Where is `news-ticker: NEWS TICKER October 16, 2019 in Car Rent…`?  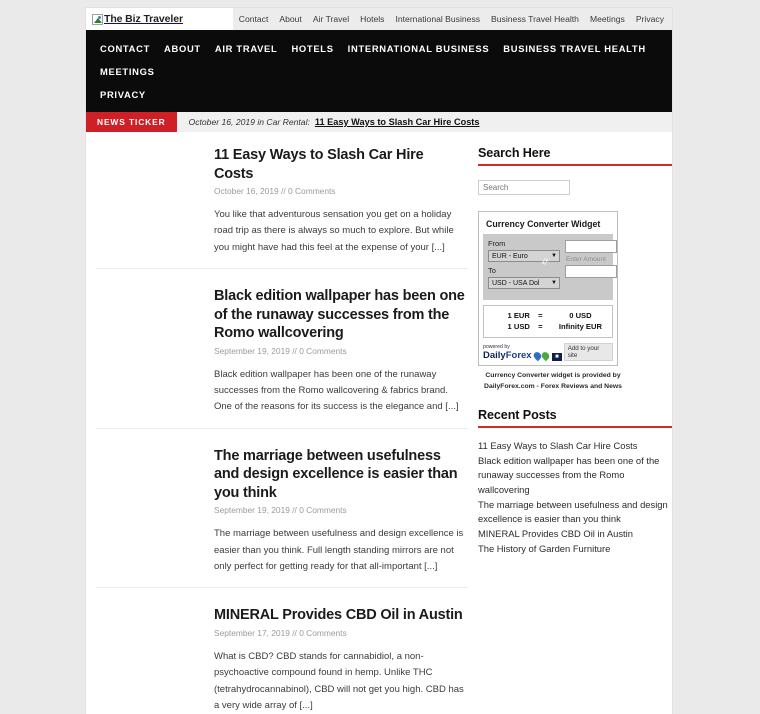 news-ticker: NEWS TICKER October 16, 2019 in Car Rent… is located at coordinates (379, 122).